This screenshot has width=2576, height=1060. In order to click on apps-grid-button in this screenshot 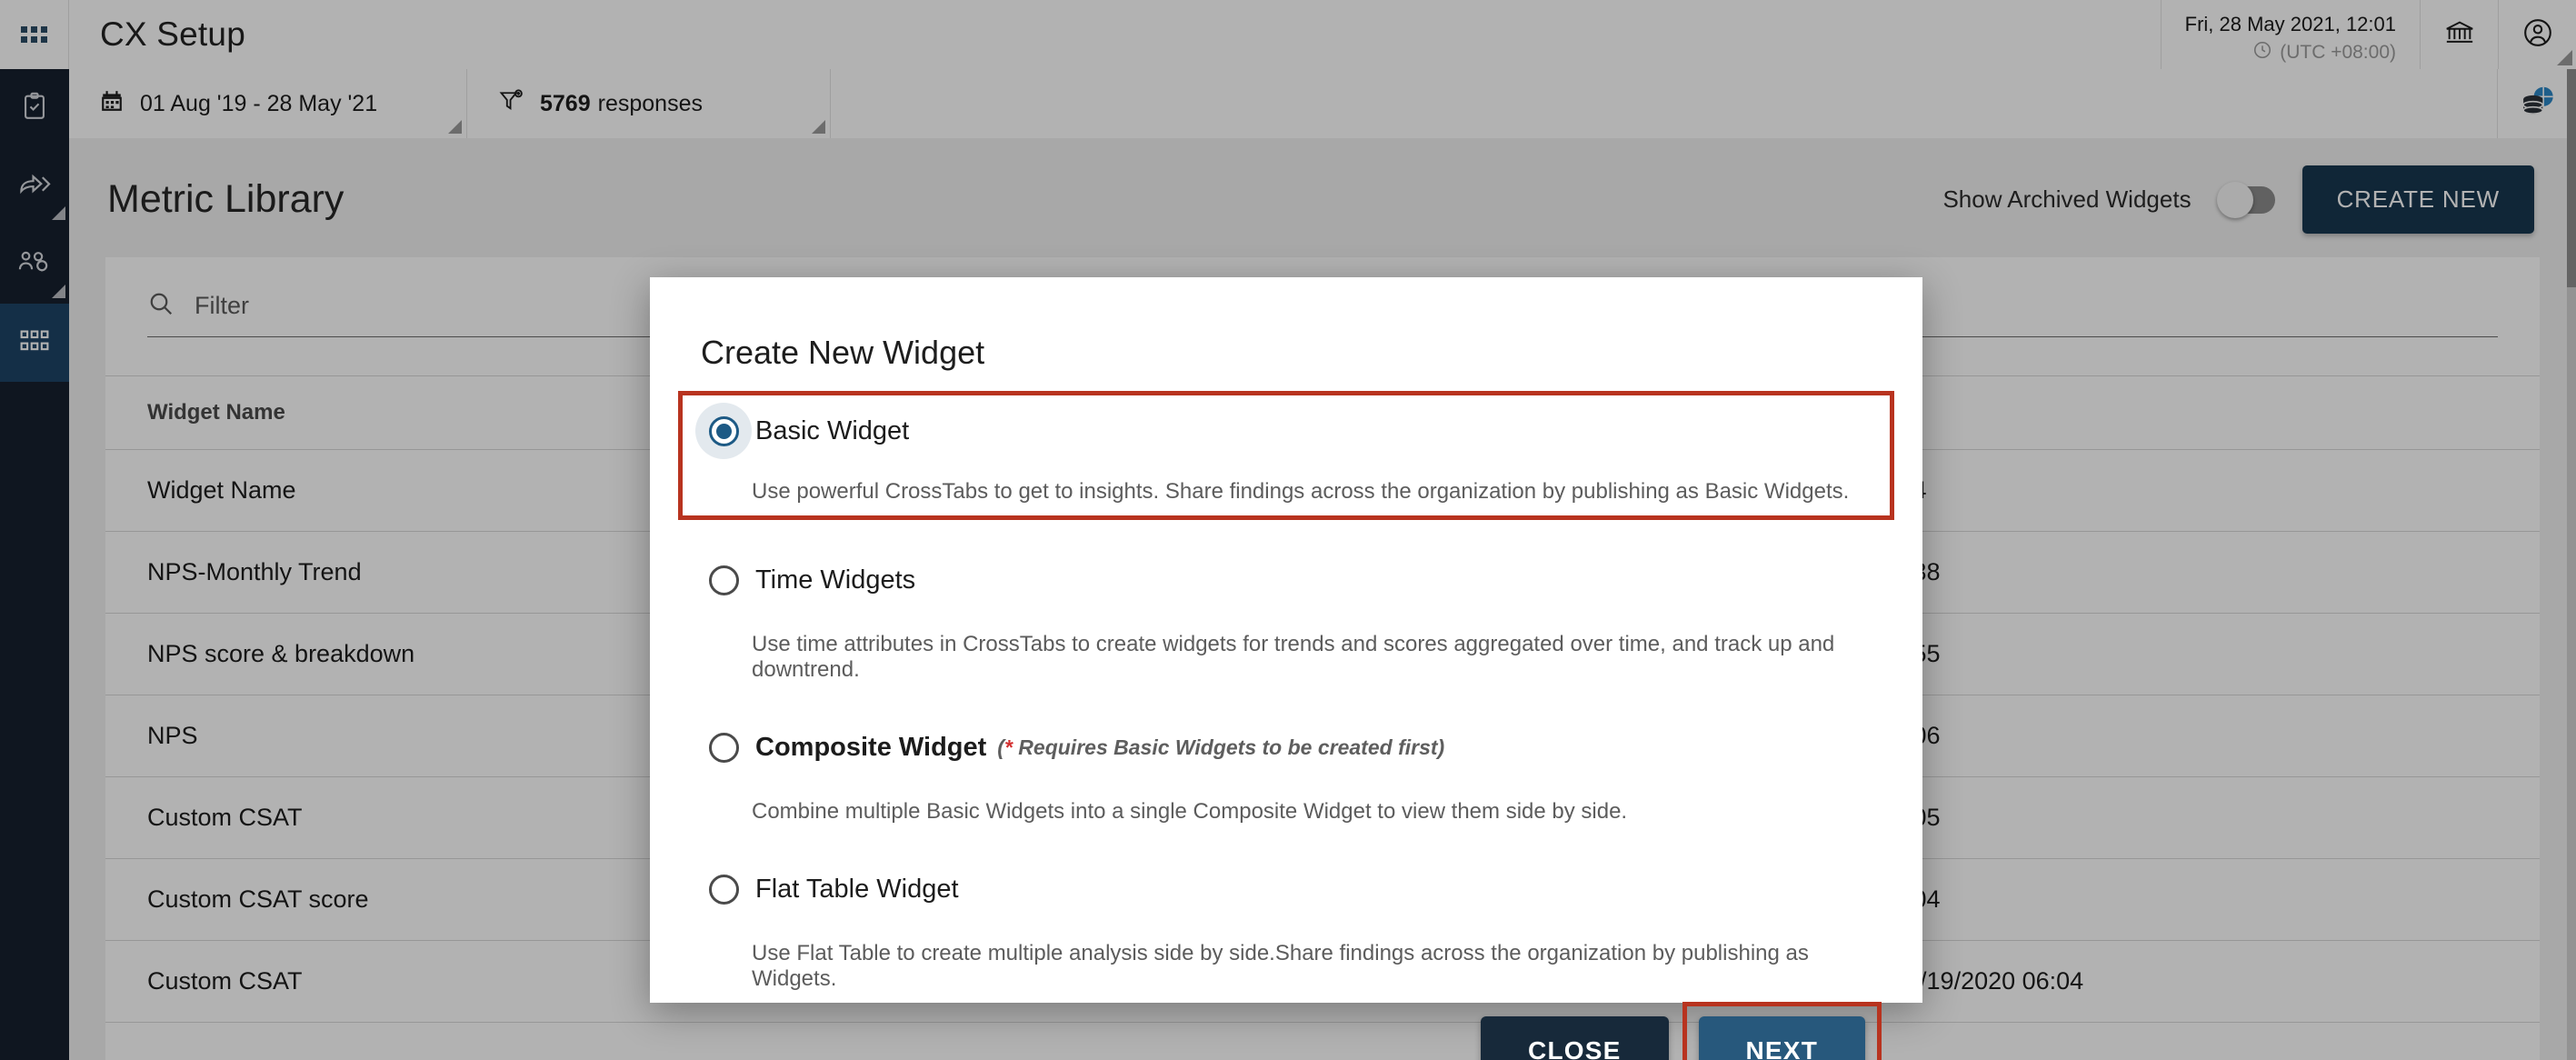, I will do `click(34, 34)`.